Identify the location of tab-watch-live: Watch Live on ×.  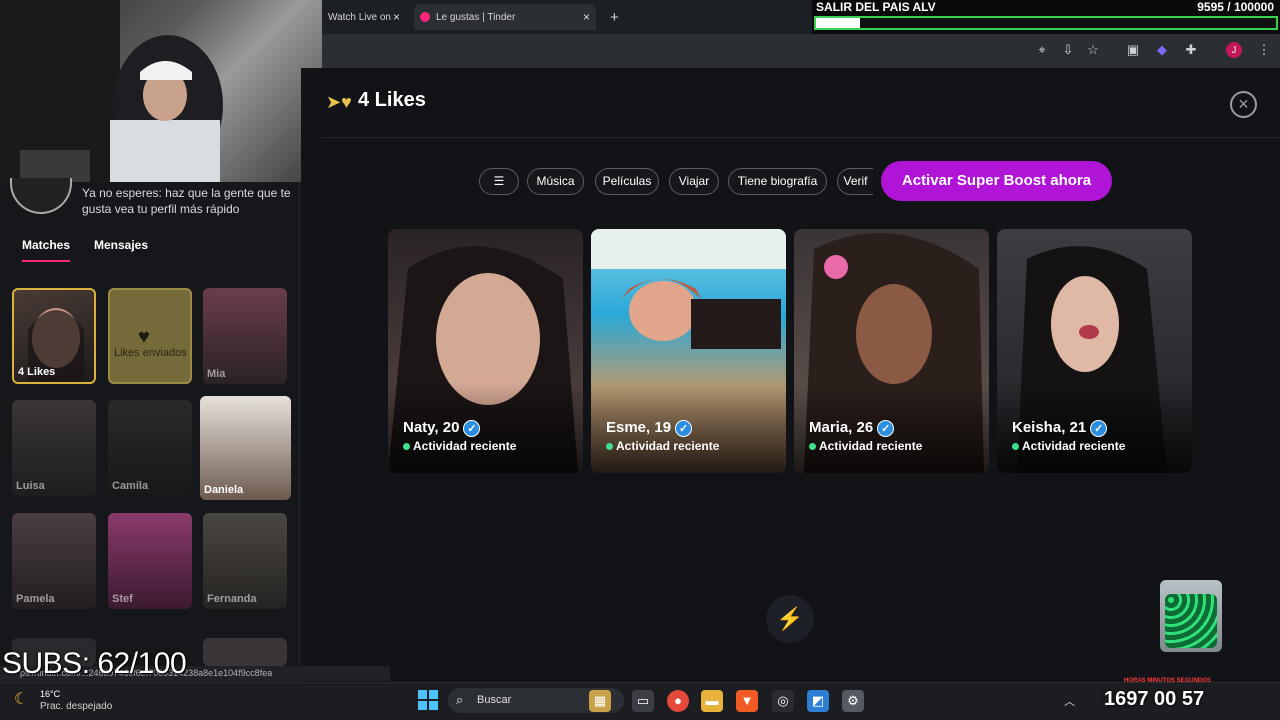
(364, 17).